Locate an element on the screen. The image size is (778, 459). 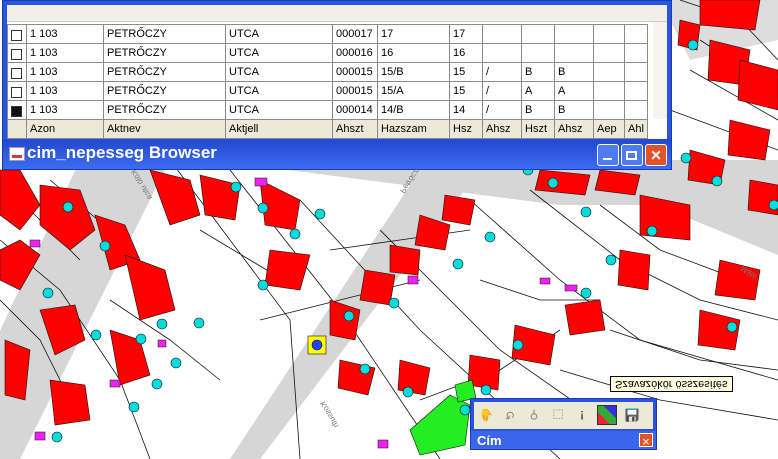
color-tool-icon is located at coordinates (607, 415).